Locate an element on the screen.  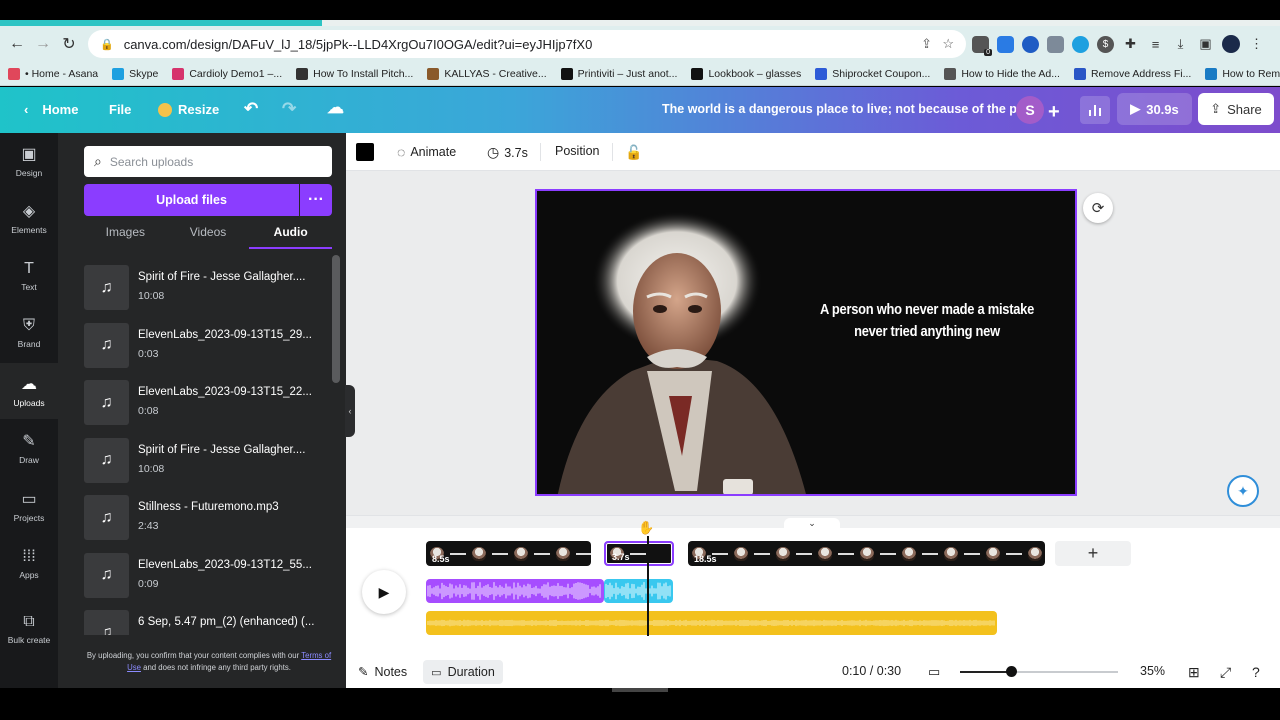
more-options-icon: ··· is located at coordinates (316, 200).